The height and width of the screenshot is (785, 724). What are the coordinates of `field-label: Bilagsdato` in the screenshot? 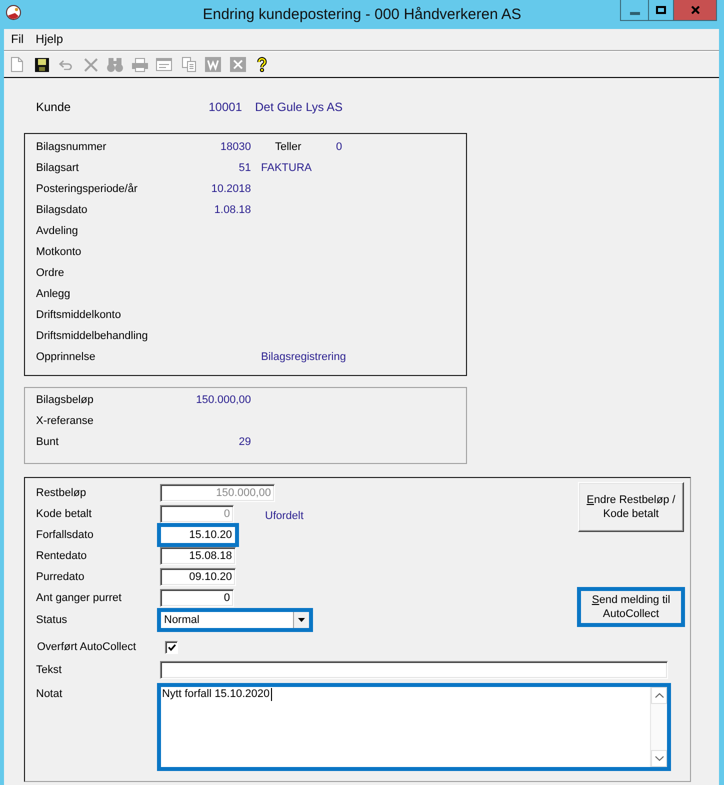 It's located at (62, 210).